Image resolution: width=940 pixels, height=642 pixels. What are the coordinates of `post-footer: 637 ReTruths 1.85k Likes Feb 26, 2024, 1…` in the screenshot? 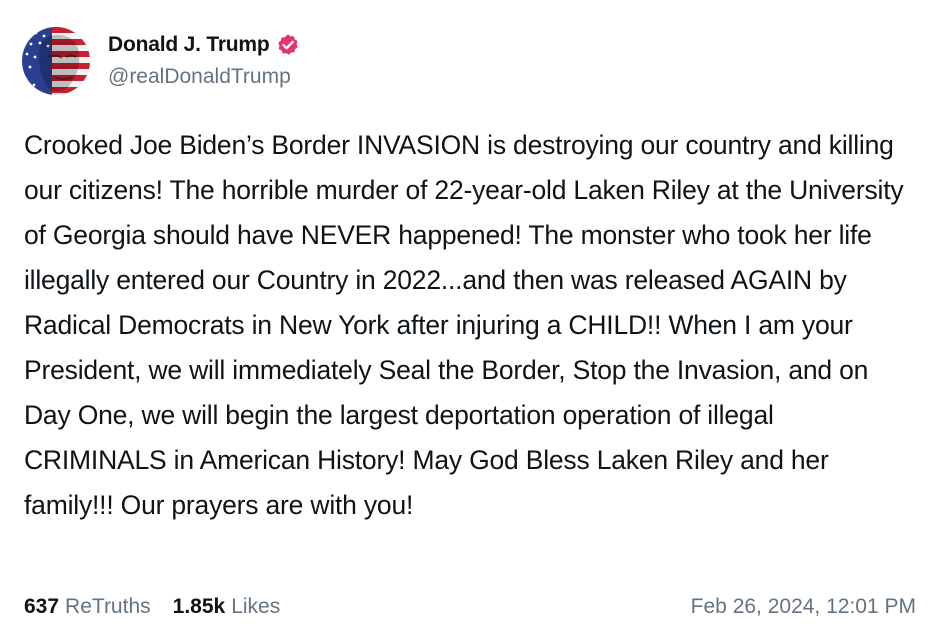 It's located at (470, 607).